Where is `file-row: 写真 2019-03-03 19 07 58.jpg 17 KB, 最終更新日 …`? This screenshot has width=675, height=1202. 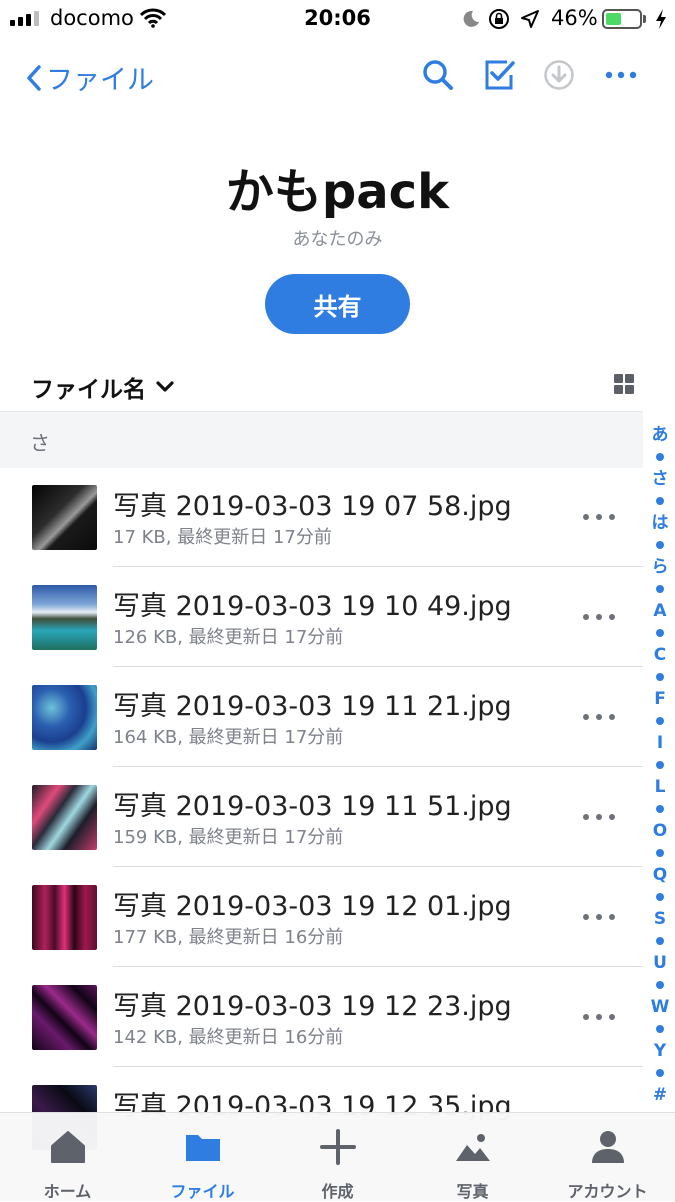
file-row: 写真 2019-03-03 19 07 58.jpg 17 KB, 最終更新日 … is located at coordinates (321, 517).